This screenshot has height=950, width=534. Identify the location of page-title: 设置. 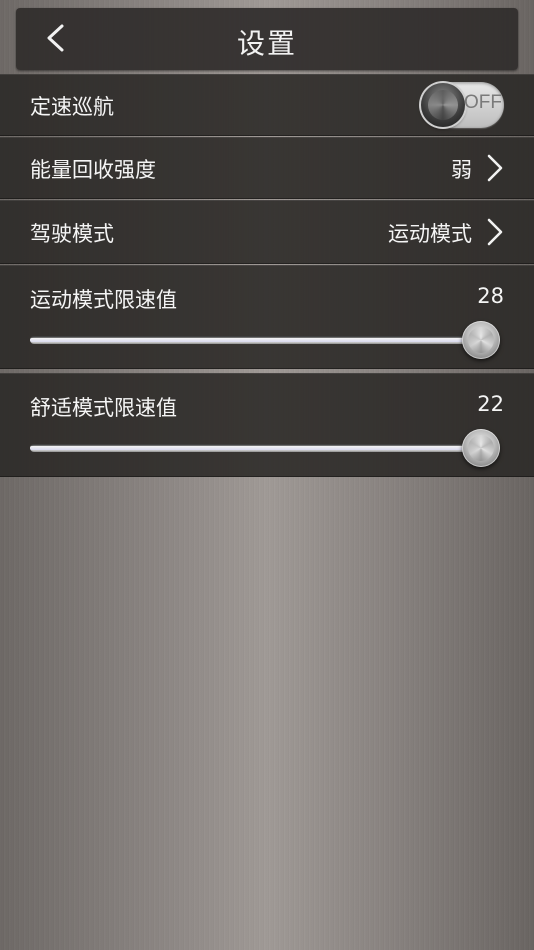
(266, 43).